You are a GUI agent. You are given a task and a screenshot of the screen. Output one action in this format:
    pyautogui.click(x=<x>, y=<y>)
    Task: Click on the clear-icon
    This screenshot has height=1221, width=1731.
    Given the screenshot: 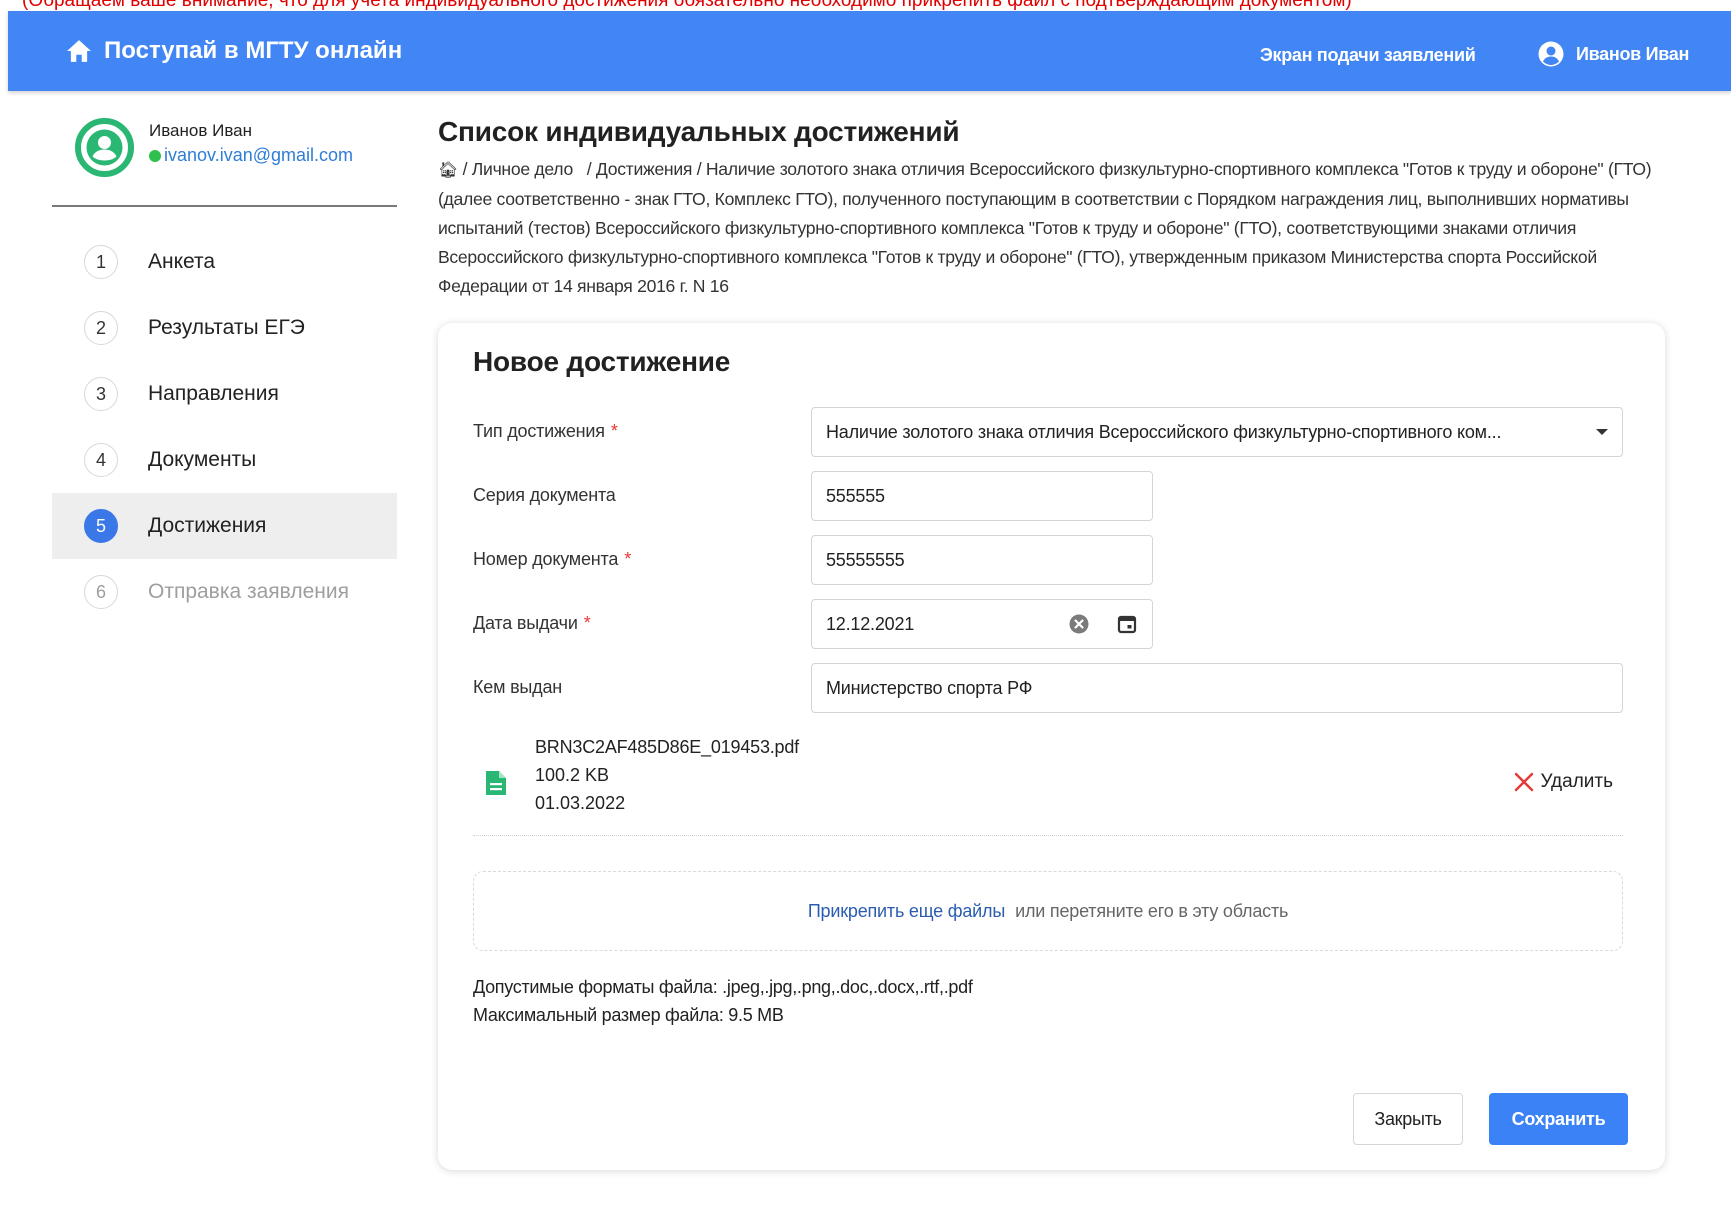 What is the action you would take?
    pyautogui.click(x=1079, y=624)
    